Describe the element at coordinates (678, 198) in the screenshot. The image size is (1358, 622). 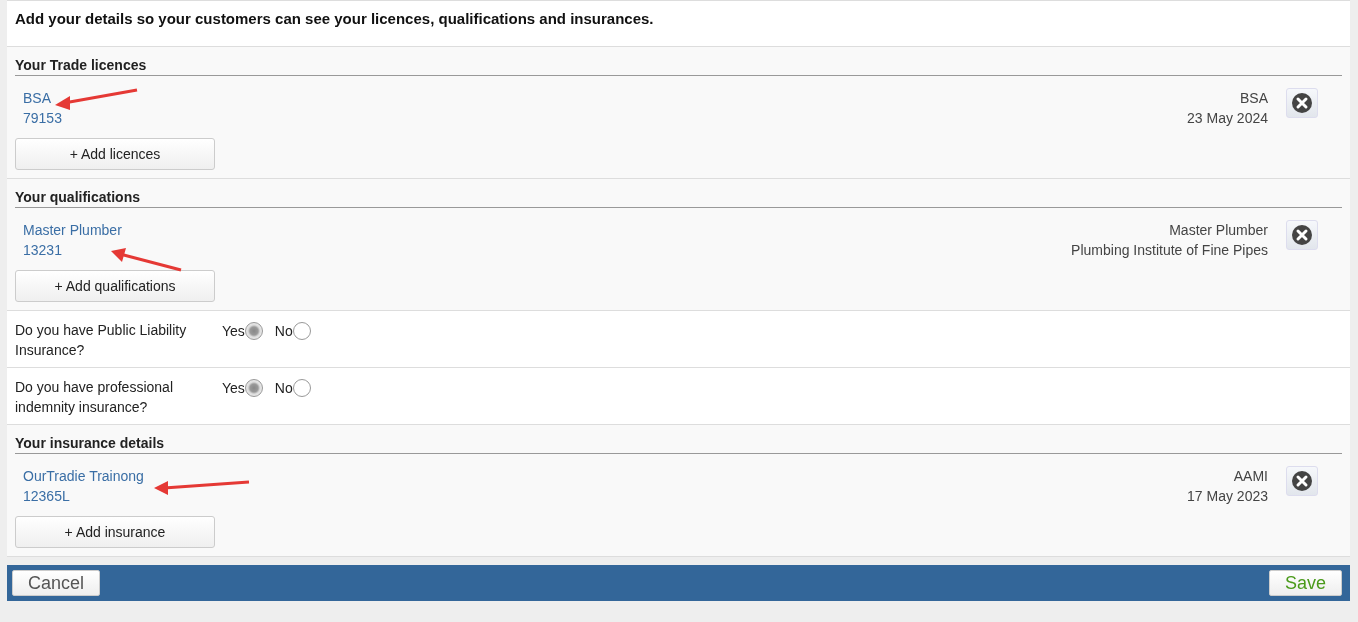
I see `section-heading: Your qualifications` at that location.